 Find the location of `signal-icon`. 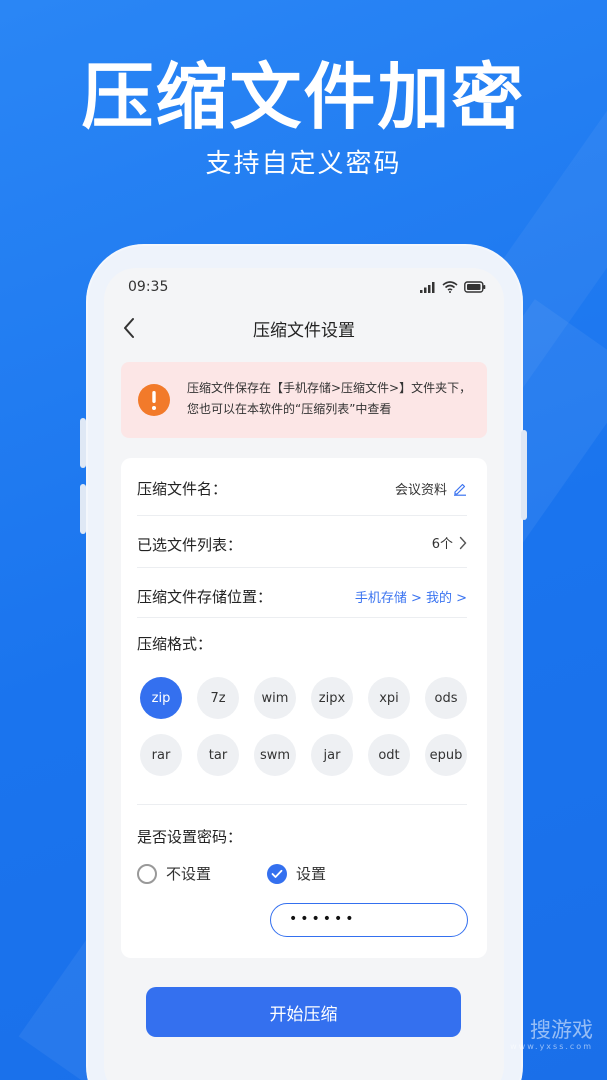

signal-icon is located at coordinates (427, 287).